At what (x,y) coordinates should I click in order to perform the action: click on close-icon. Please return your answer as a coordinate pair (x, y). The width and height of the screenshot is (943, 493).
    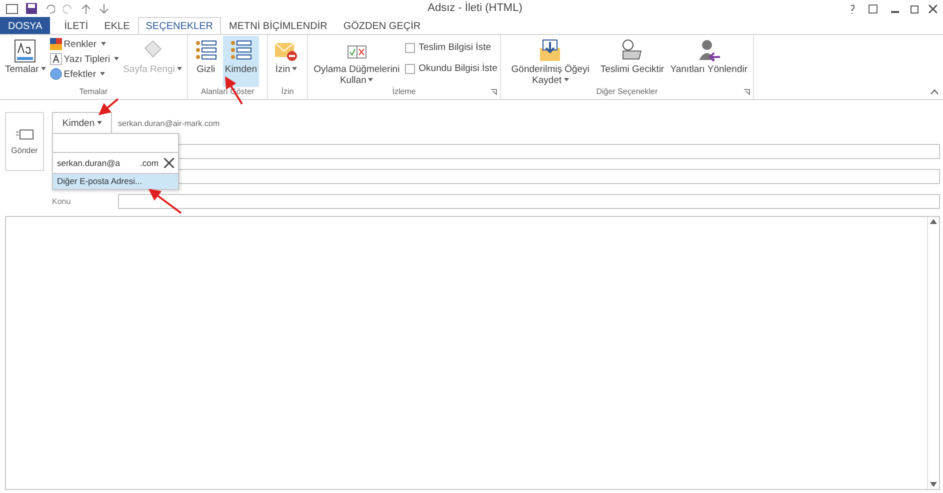
    Looking at the image, I should click on (169, 163).